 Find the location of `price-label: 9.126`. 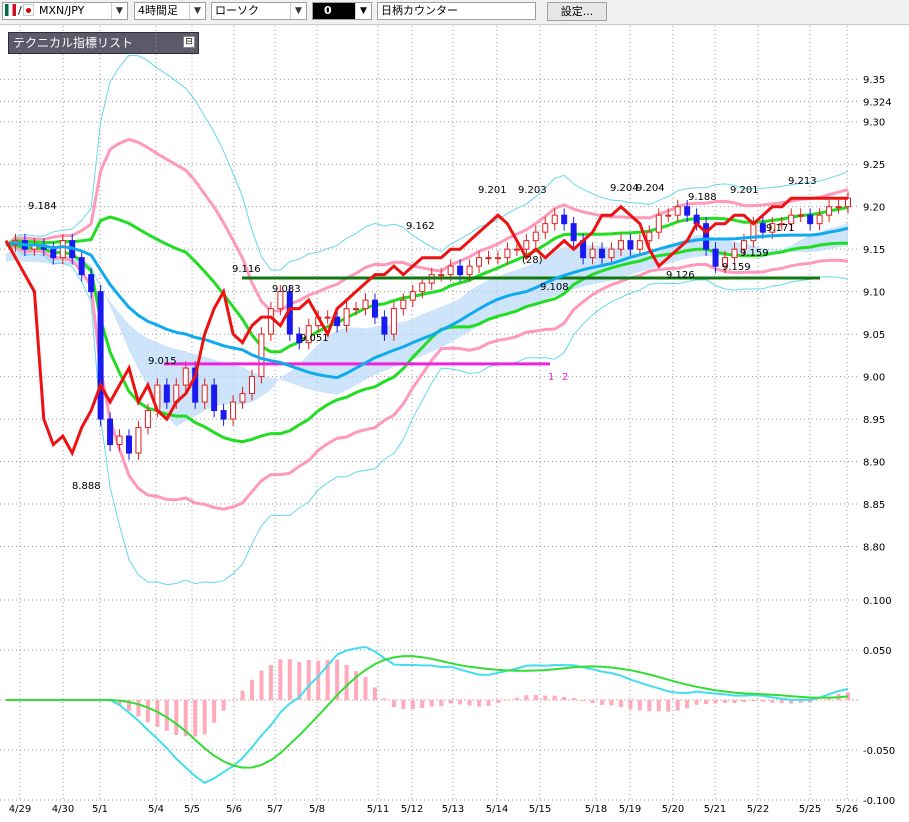

price-label: 9.126 is located at coordinates (680, 275).